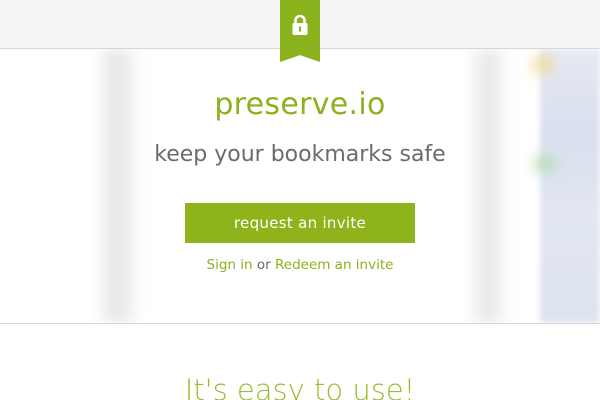  I want to click on lock-ribbon, so click(300, 31).